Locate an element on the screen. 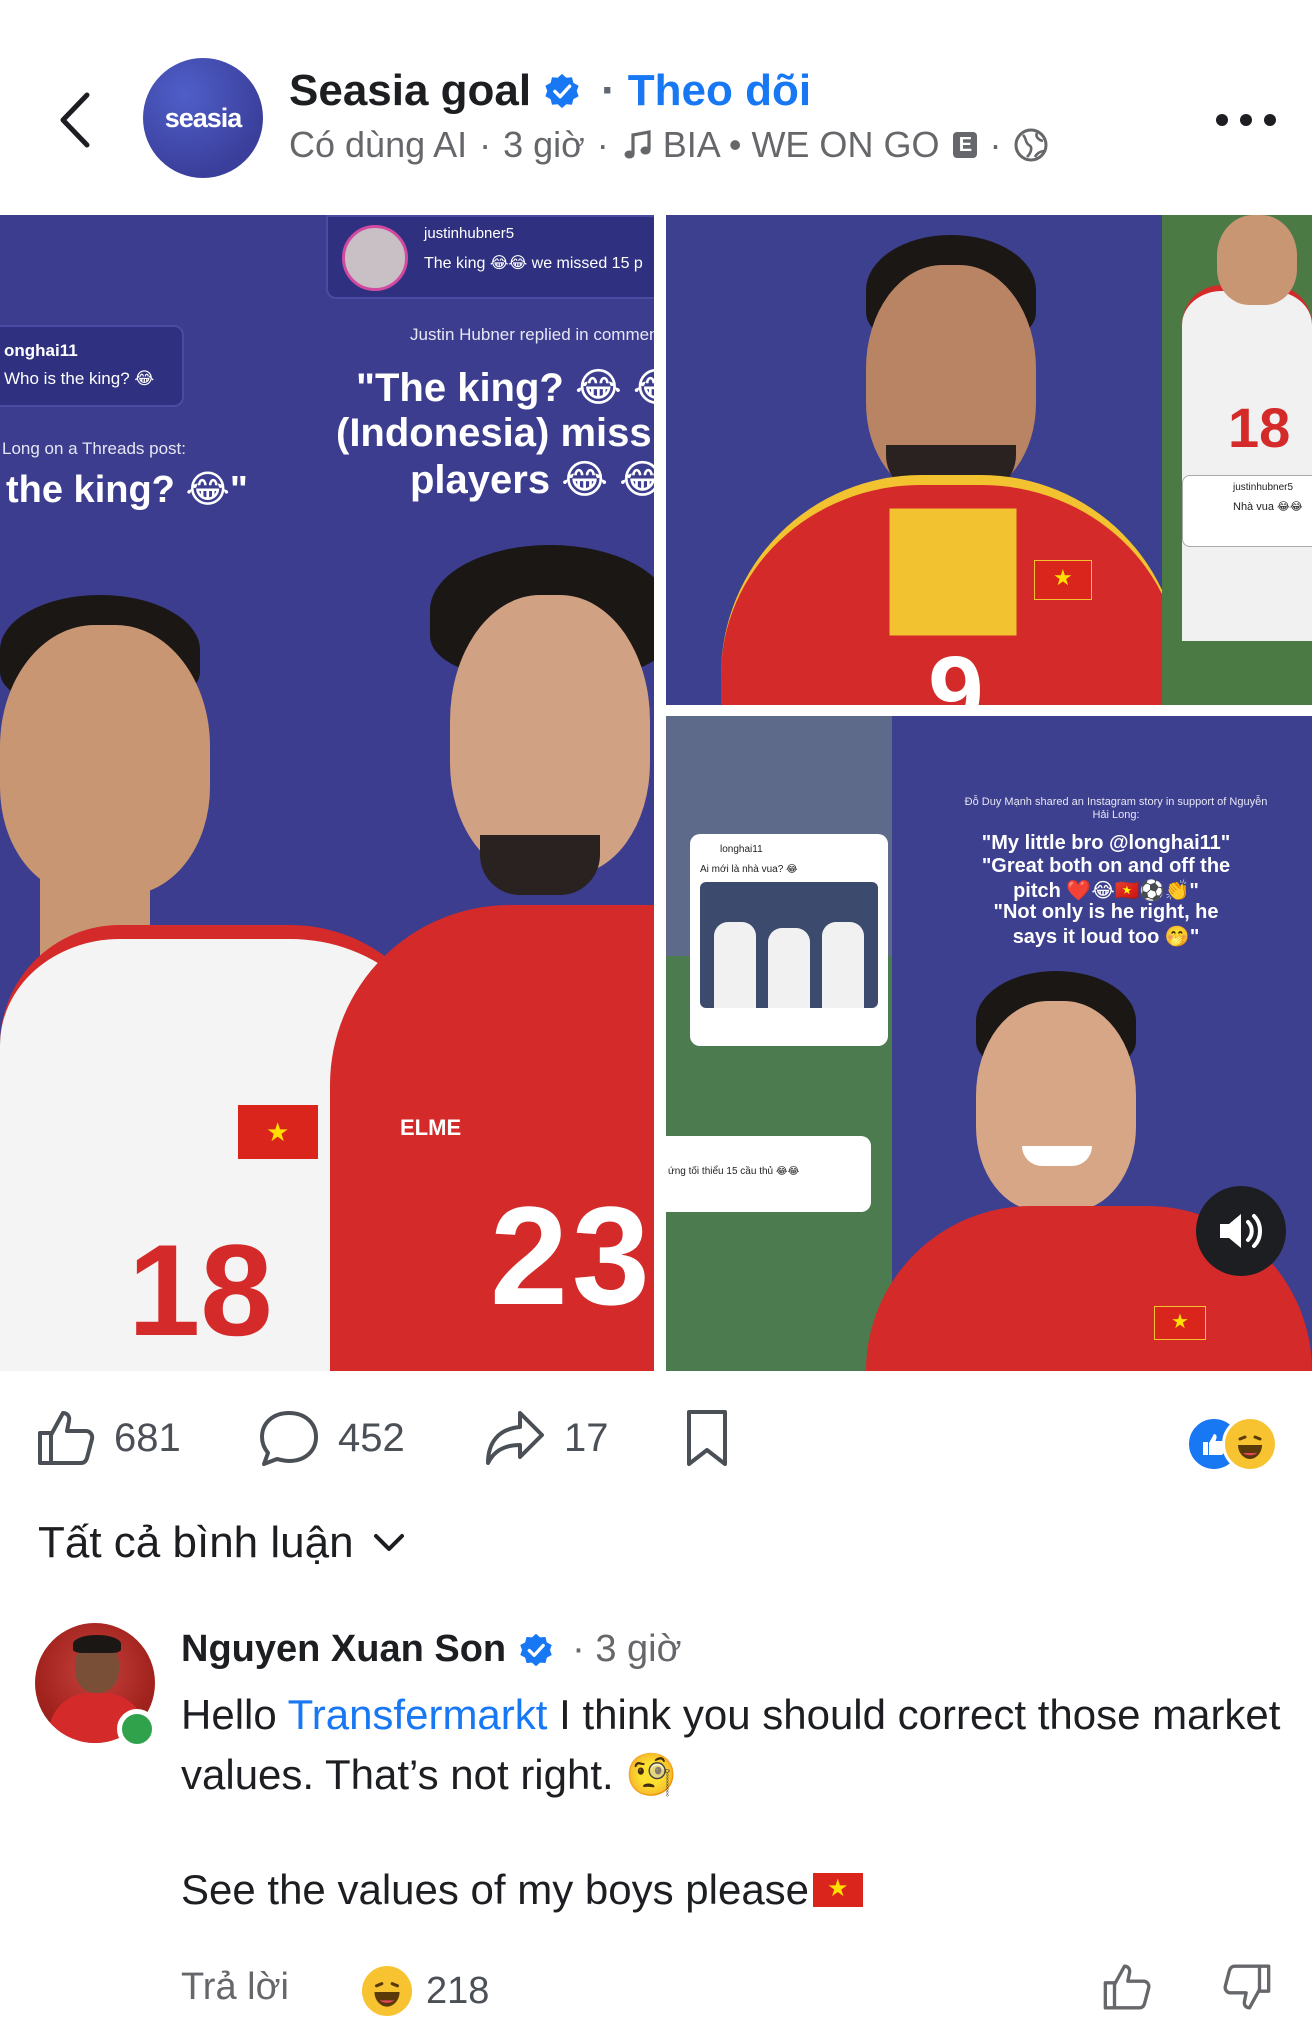 This screenshot has width=1312, height=2038. sponsor-logo: ELME is located at coordinates (431, 1127).